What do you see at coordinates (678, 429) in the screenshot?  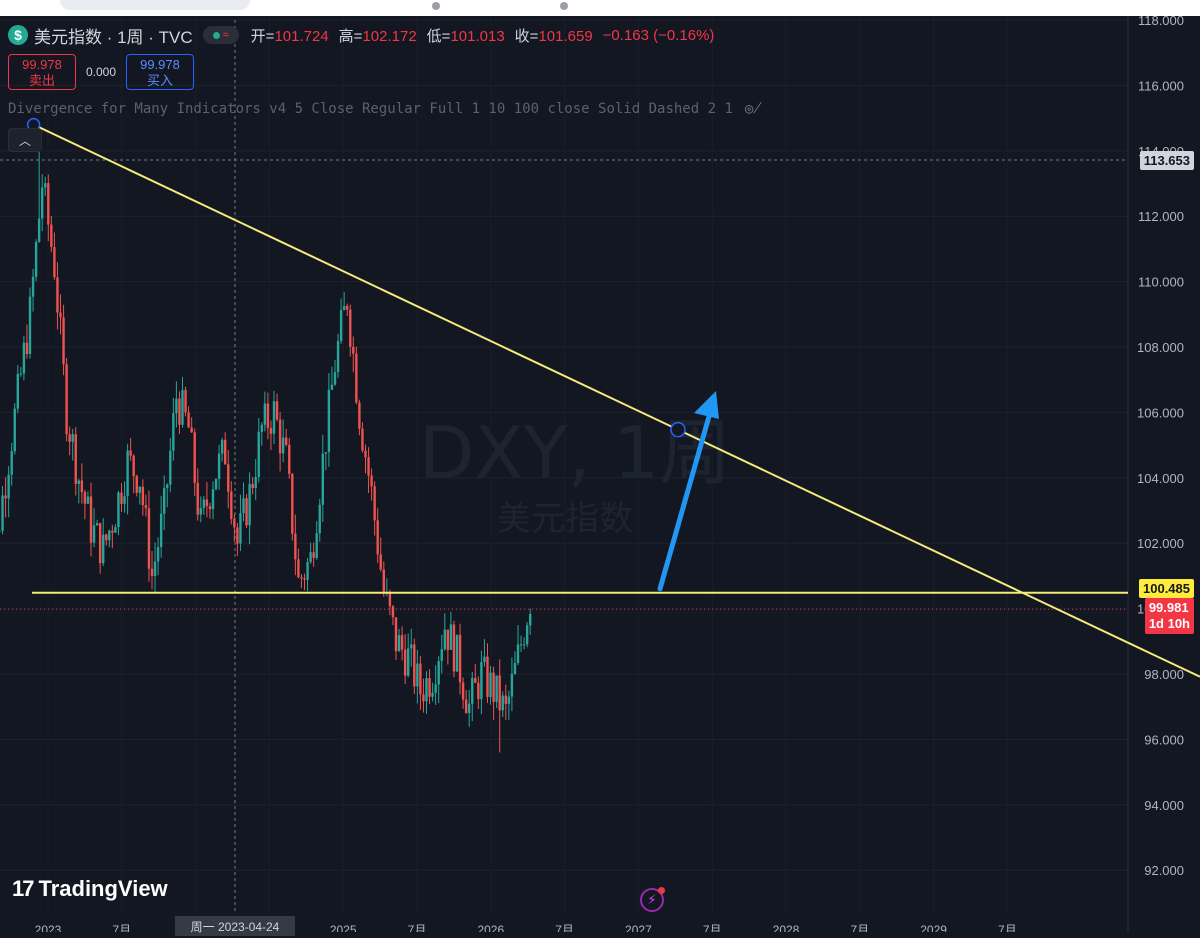 I see `trendline-anchor-handle` at bounding box center [678, 429].